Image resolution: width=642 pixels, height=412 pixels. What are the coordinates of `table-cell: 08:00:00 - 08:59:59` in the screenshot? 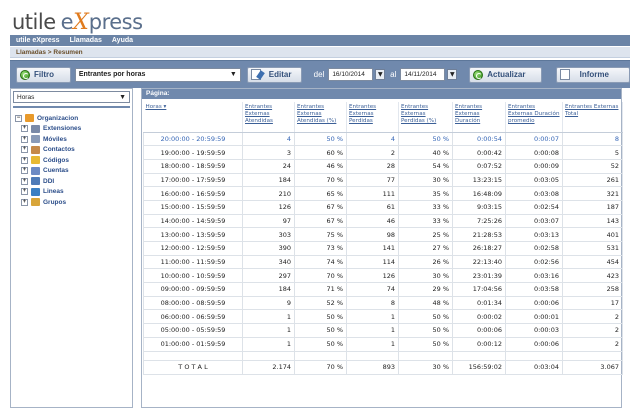 It's located at (193, 303).